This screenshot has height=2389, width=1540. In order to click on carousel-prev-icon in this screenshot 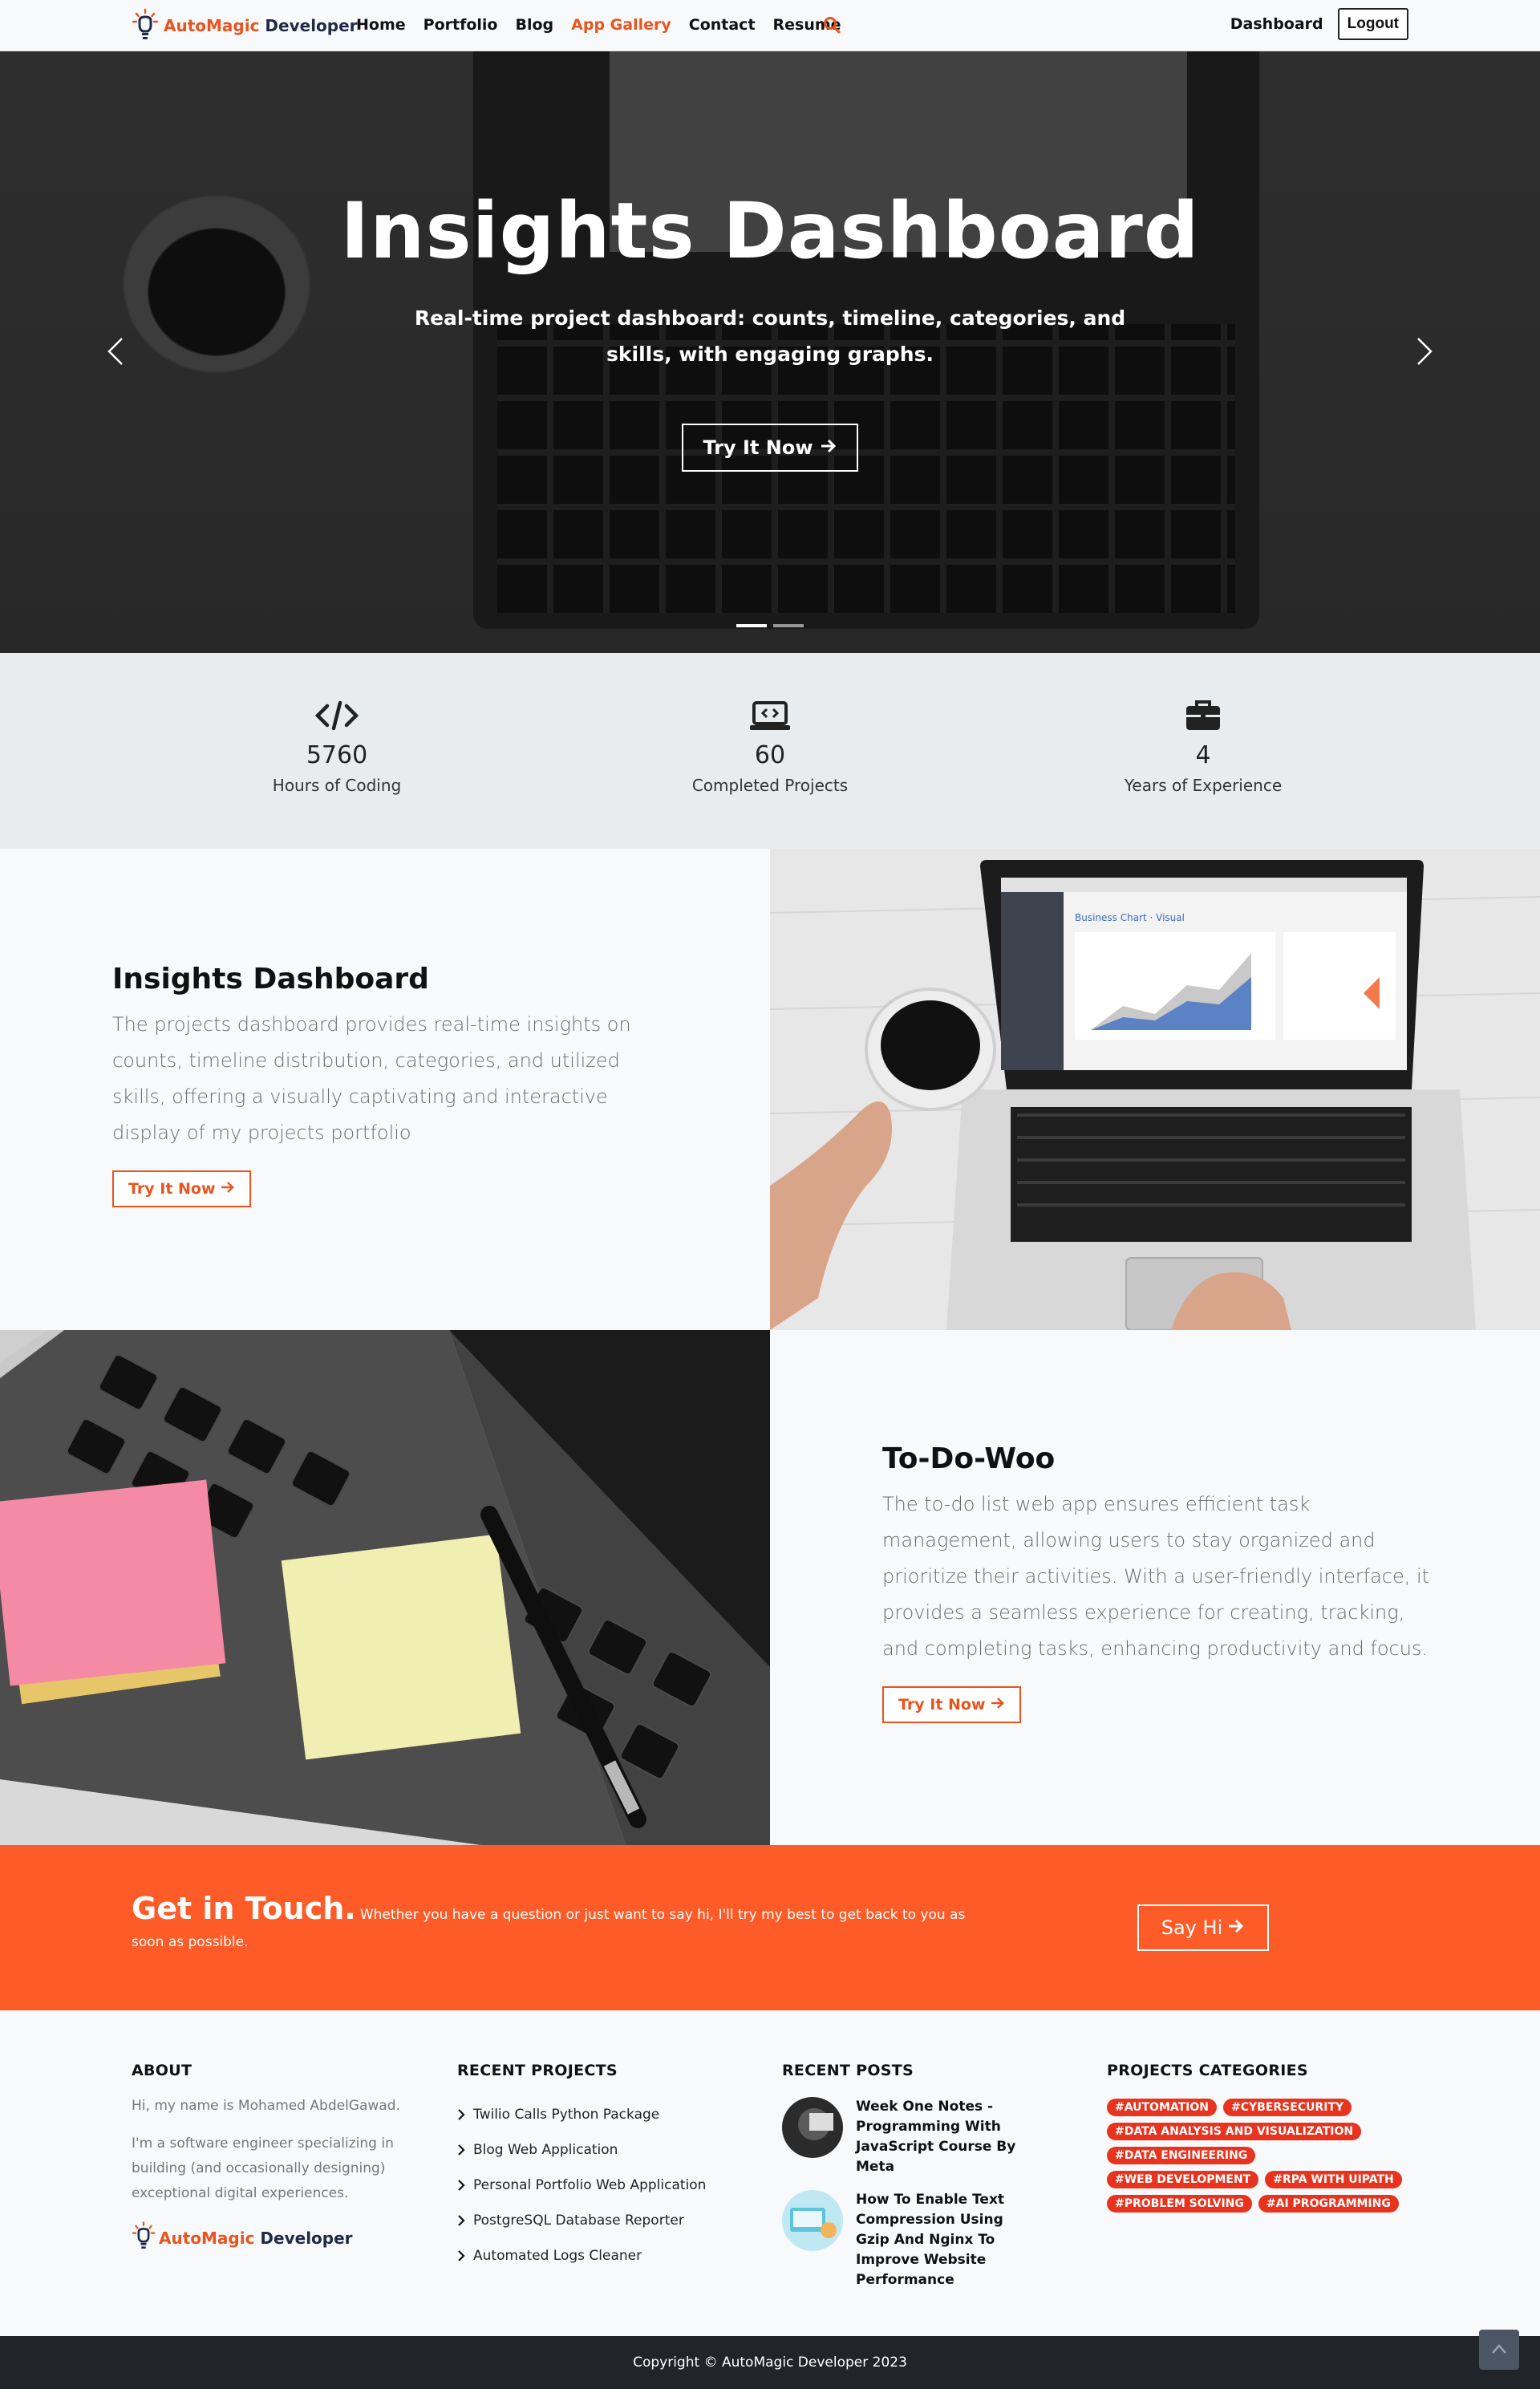, I will do `click(115, 351)`.